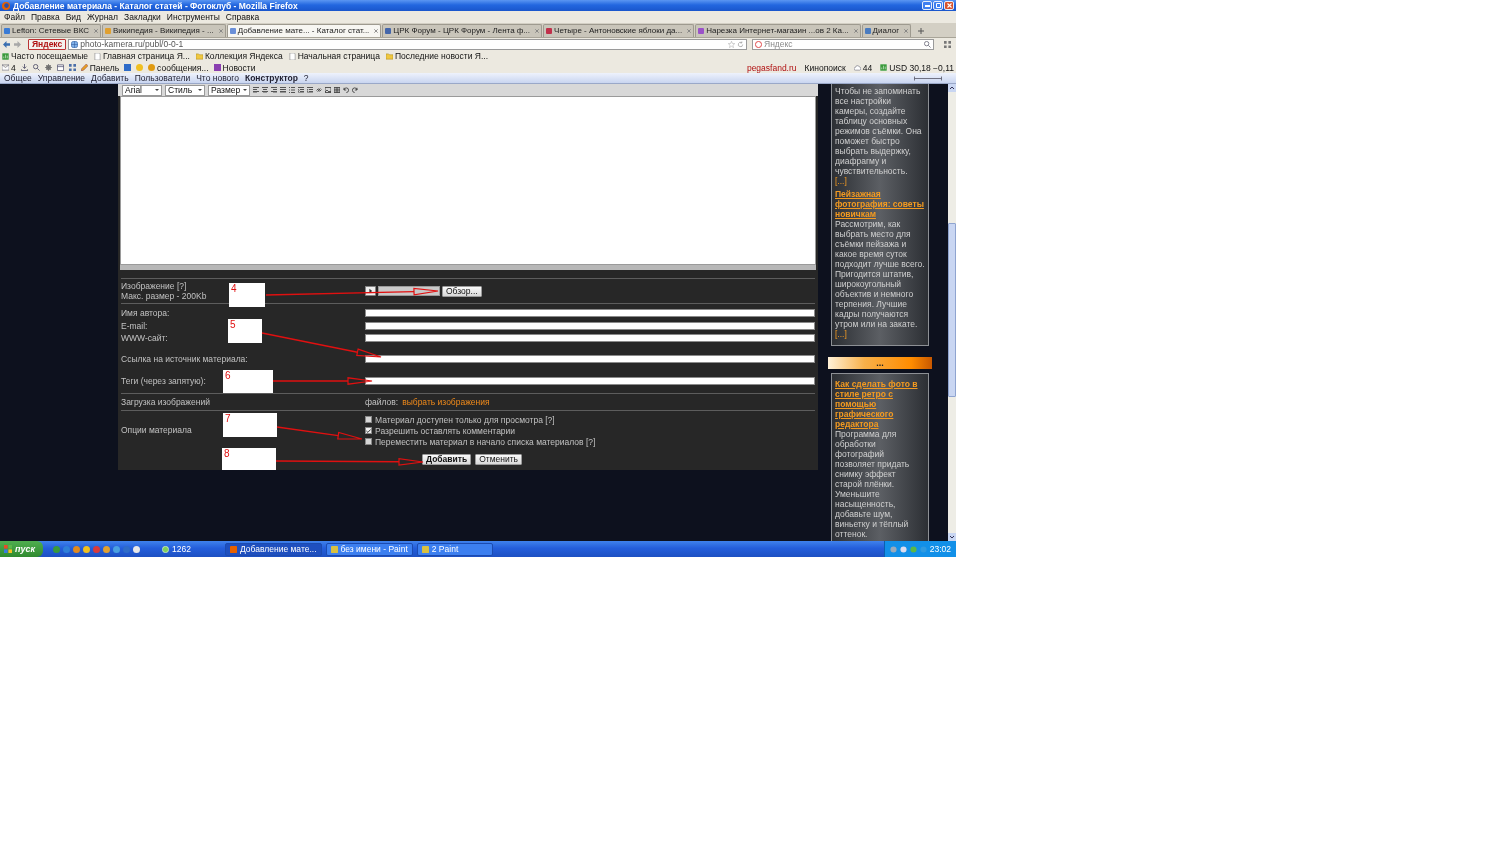 This screenshot has height=843, width=1500. What do you see at coordinates (917, 67) in the screenshot?
I see `toolbar-item: USD 30,18 −0,11` at bounding box center [917, 67].